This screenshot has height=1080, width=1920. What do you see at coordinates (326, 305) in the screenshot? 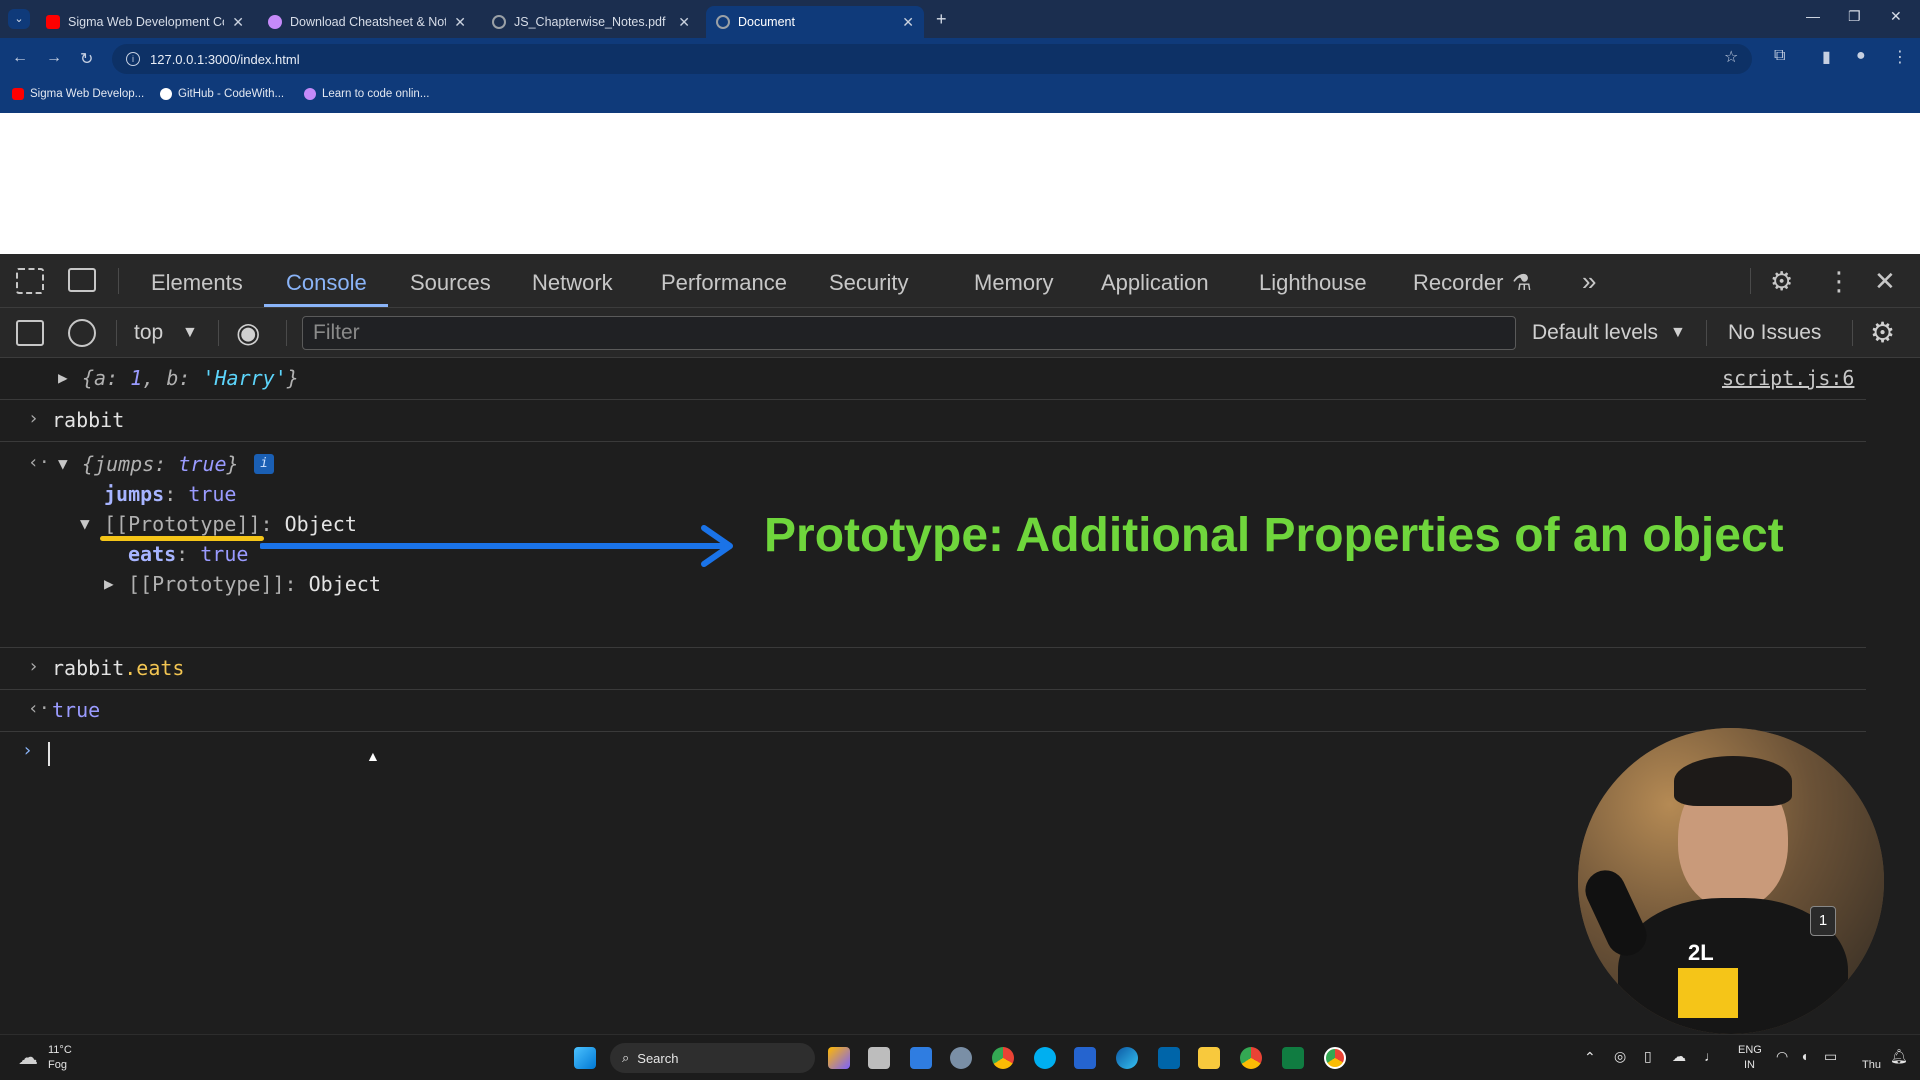
I see `active-tab-indicator` at bounding box center [326, 305].